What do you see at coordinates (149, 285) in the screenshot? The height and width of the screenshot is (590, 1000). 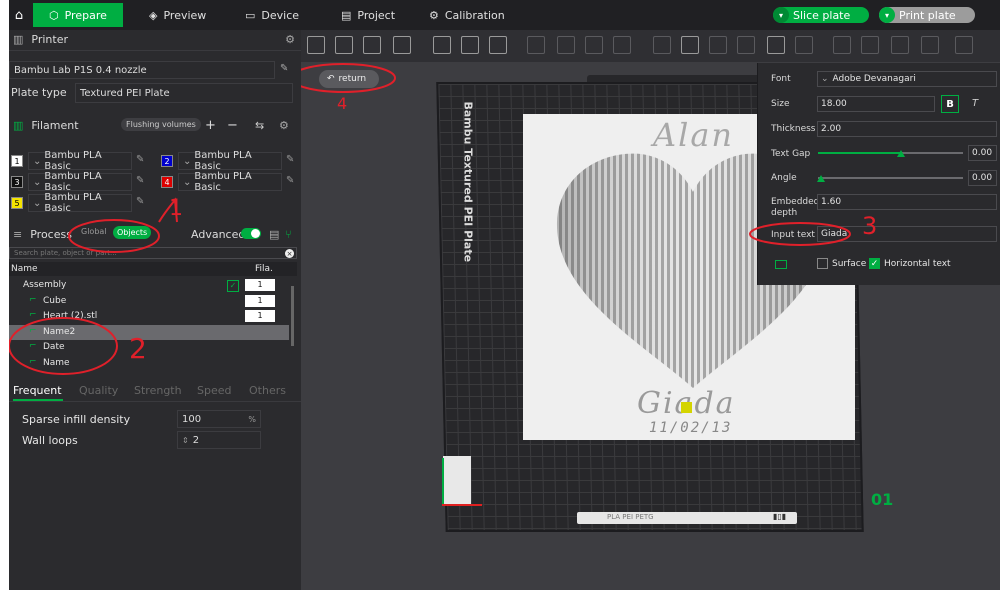 I see `tree-row: Assembly ✓ 1` at bounding box center [149, 285].